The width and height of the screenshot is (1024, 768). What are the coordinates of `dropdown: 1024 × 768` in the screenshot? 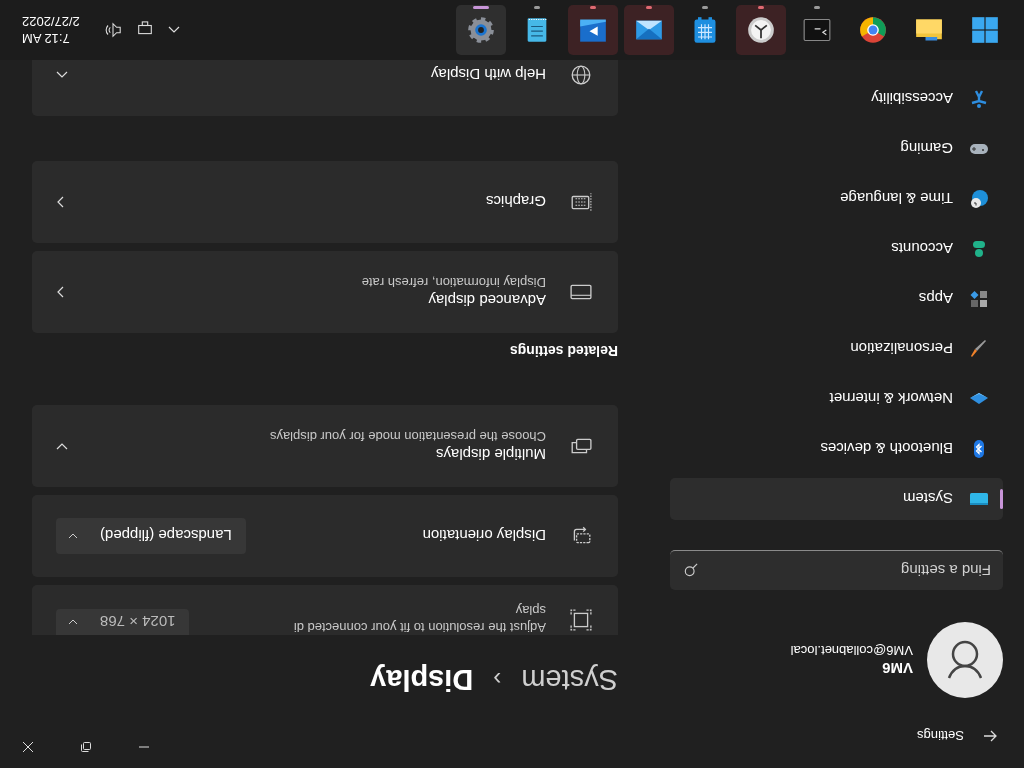 It's located at (123, 622).